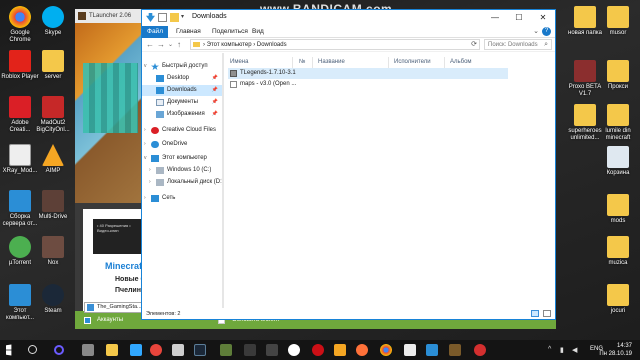  I want to click on cortana-icon, so click(59, 350).